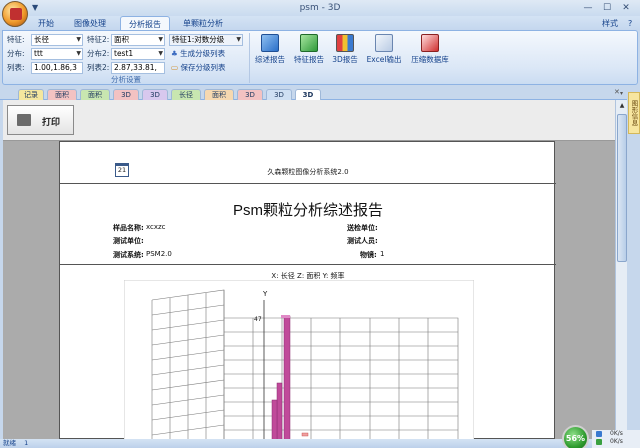 The height and width of the screenshot is (448, 640). I want to click on save-list-label: 保存分级列表, so click(203, 67).